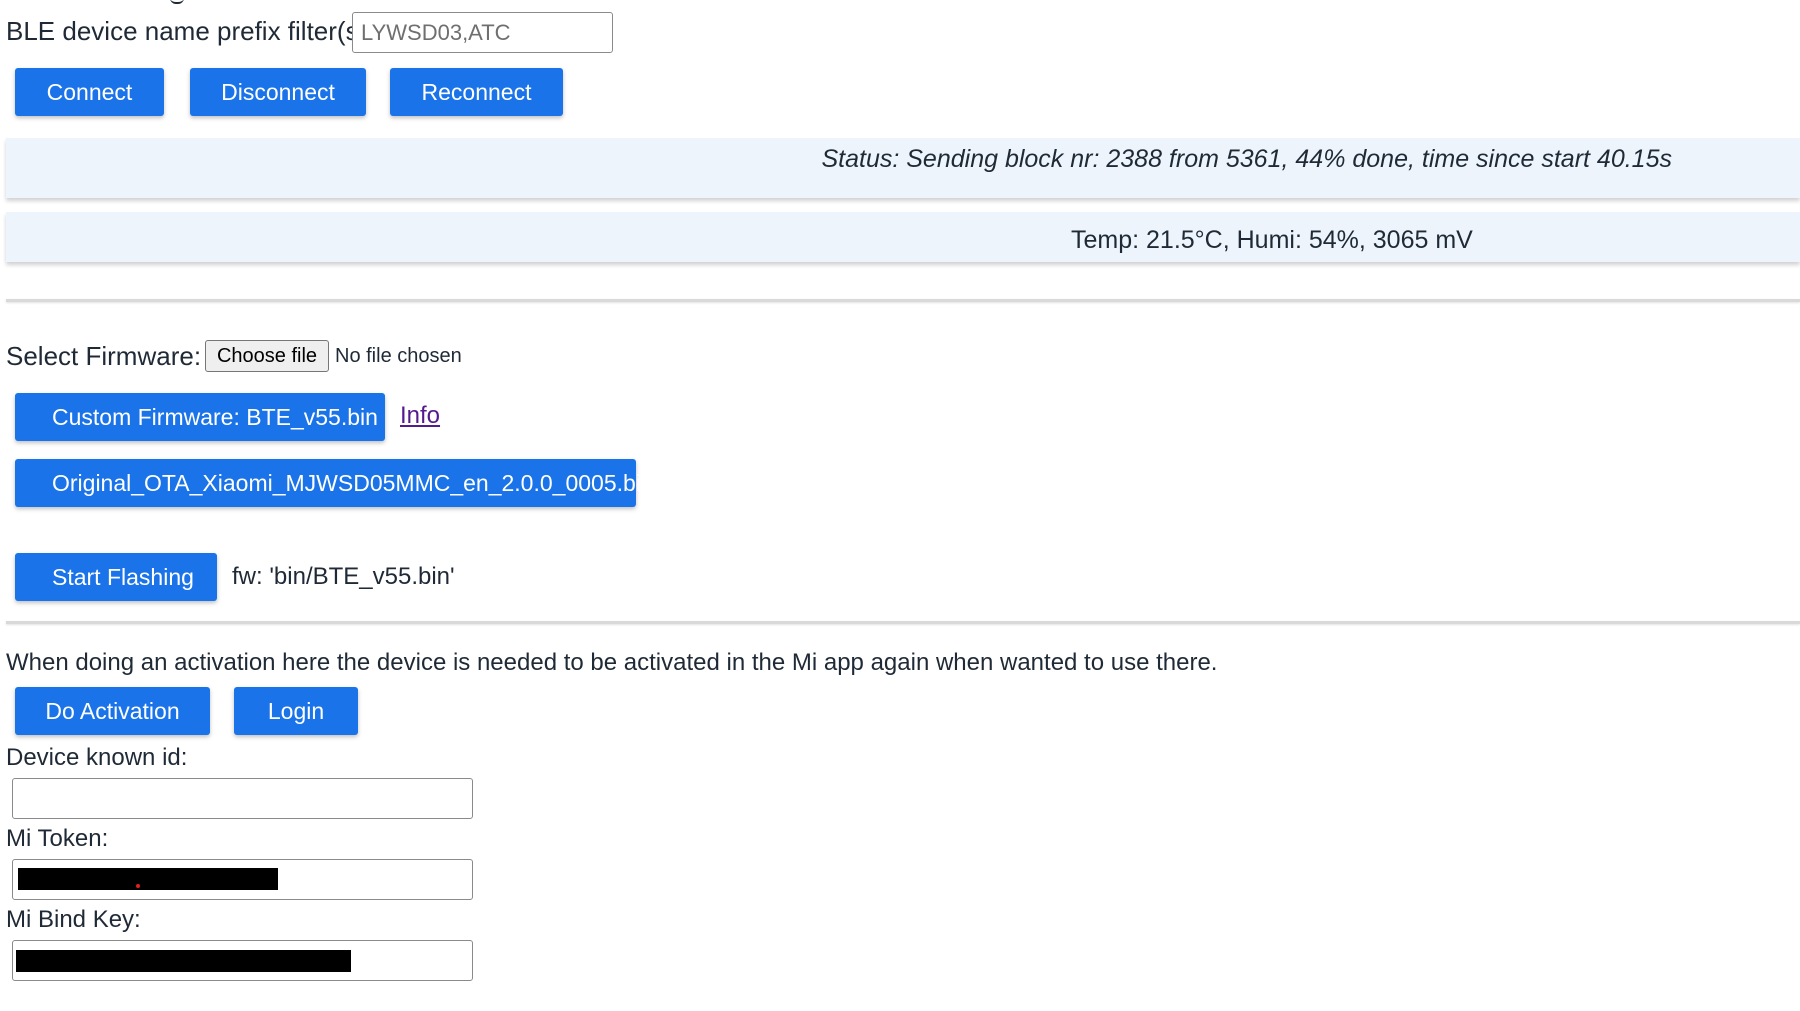 This screenshot has height=1011, width=1800. What do you see at coordinates (187, 31) in the screenshot?
I see `filter-label: BLE device name prefix filter(s)` at bounding box center [187, 31].